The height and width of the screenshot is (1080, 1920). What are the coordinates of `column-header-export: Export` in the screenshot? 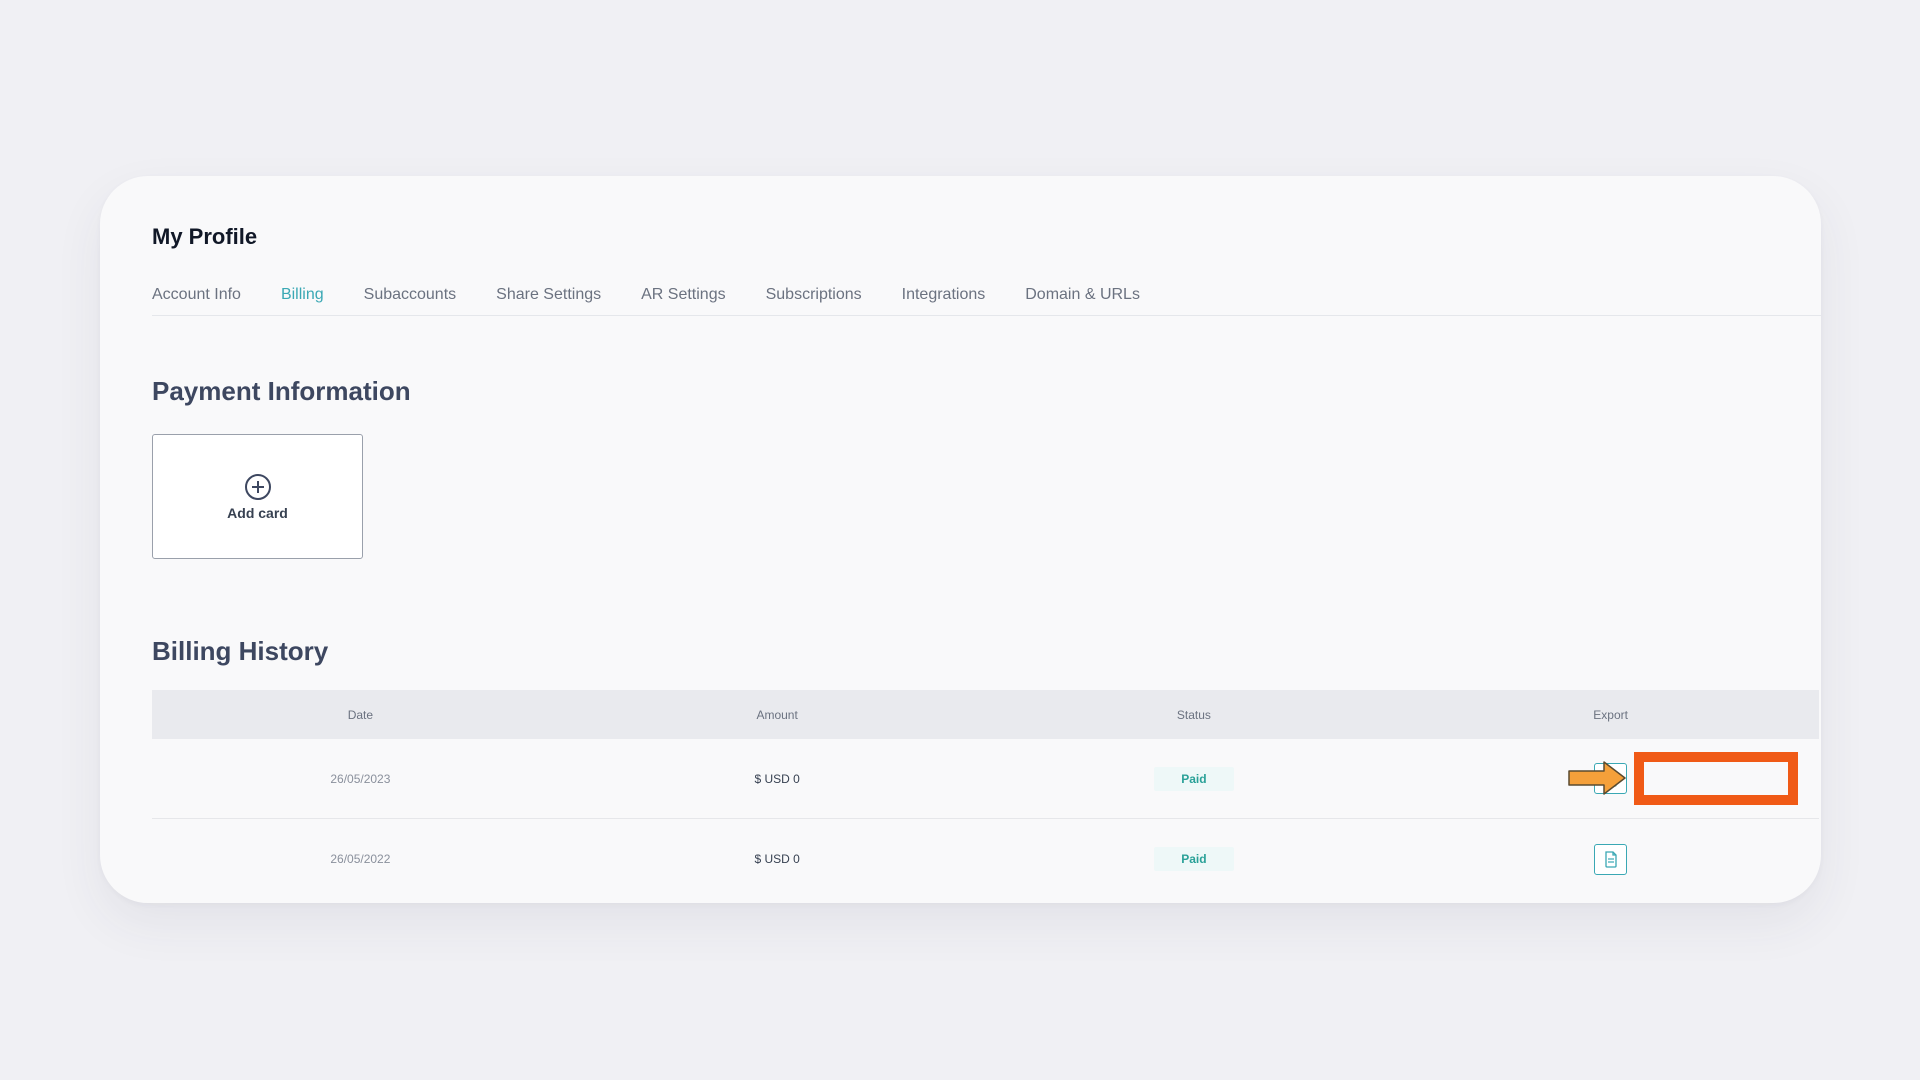 It's located at (1610, 714).